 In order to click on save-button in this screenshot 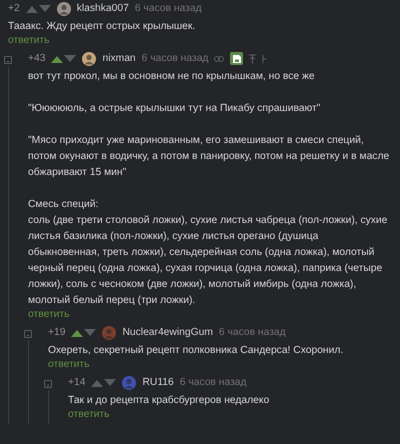, I will do `click(237, 58)`.